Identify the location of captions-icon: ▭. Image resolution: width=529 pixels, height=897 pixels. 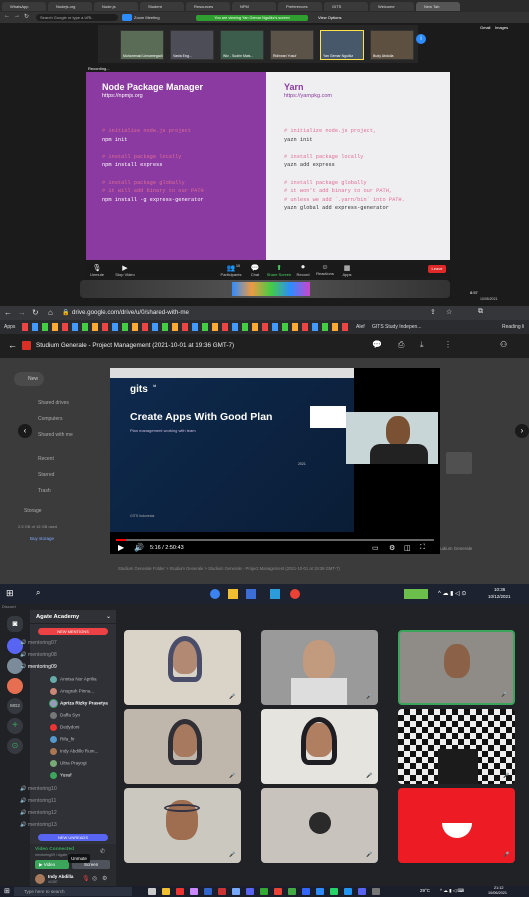
(375, 548).